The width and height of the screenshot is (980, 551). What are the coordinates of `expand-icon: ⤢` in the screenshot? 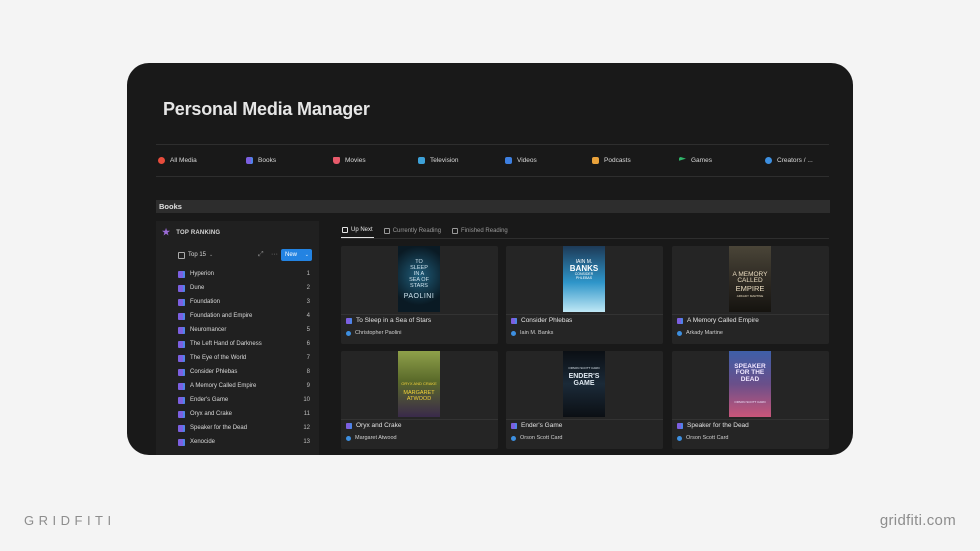 It's located at (261, 255).